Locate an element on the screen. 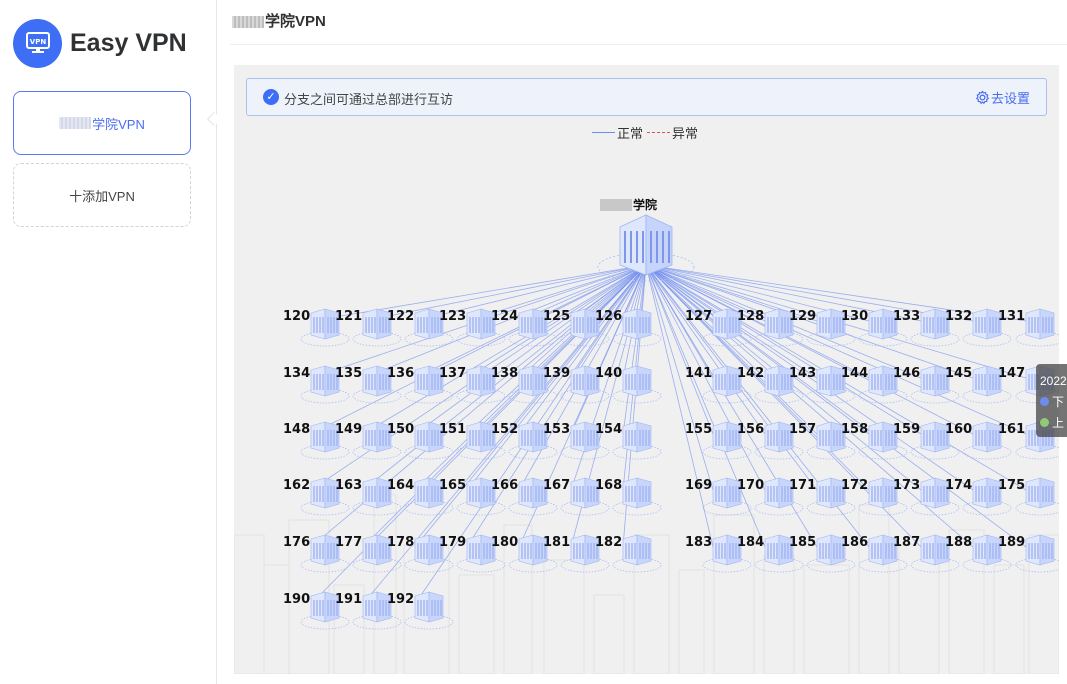 This screenshot has height=684, width=1067. branch-label-178: 178 is located at coordinates (400, 542).